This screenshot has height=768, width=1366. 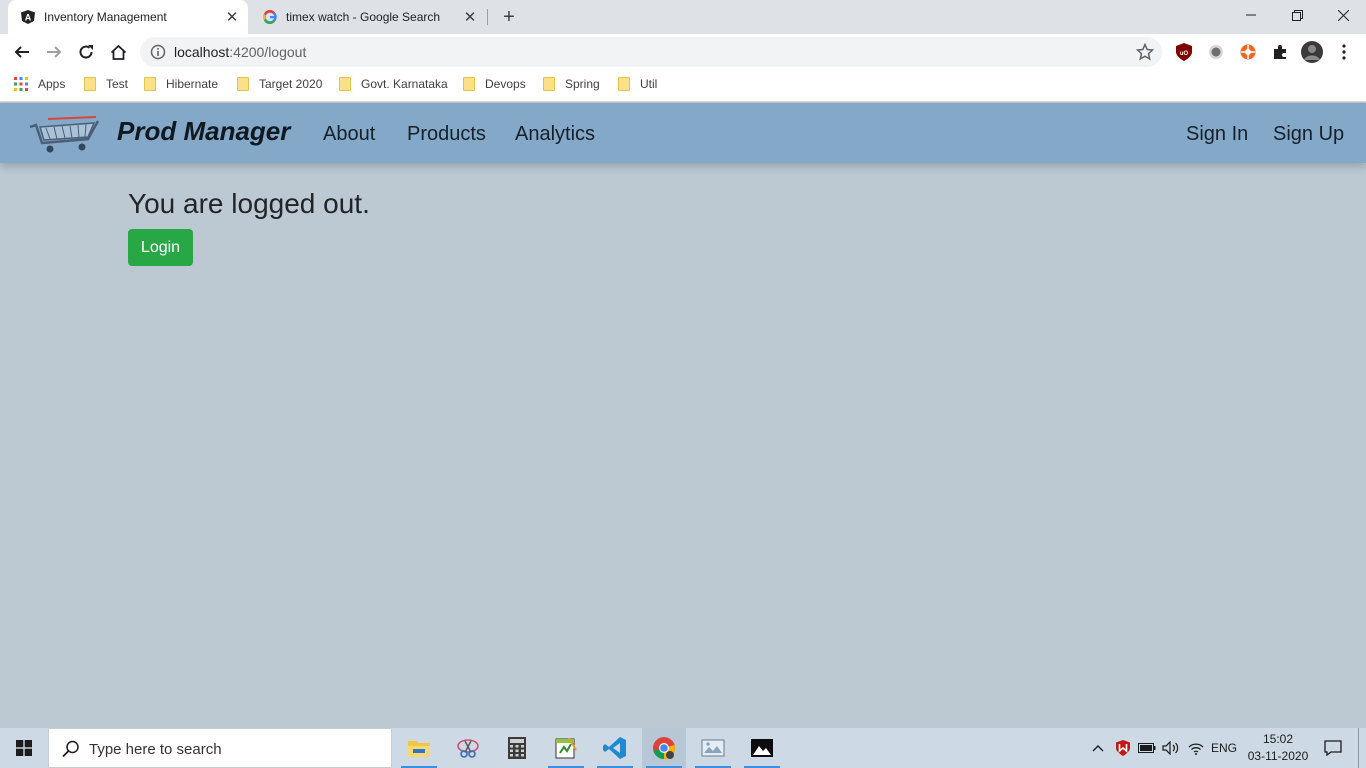 I want to click on bookmark-util: Util, so click(x=637, y=84).